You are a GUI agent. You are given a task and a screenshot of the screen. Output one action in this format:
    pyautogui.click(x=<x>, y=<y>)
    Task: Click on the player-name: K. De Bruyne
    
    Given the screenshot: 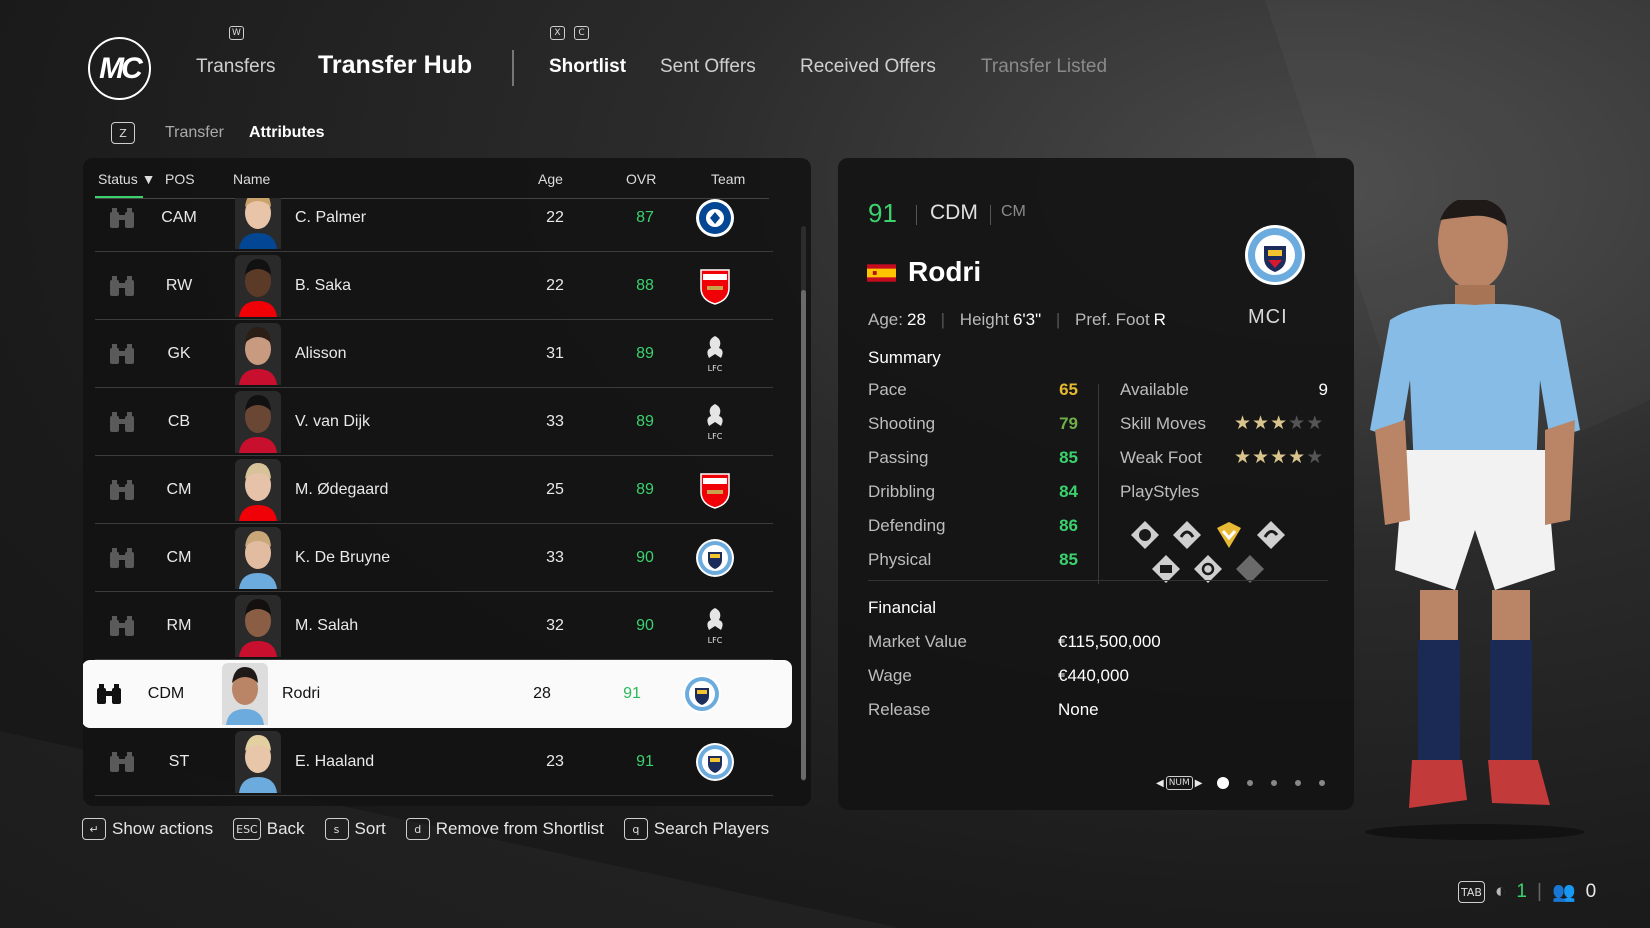 What is the action you would take?
    pyautogui.click(x=343, y=557)
    